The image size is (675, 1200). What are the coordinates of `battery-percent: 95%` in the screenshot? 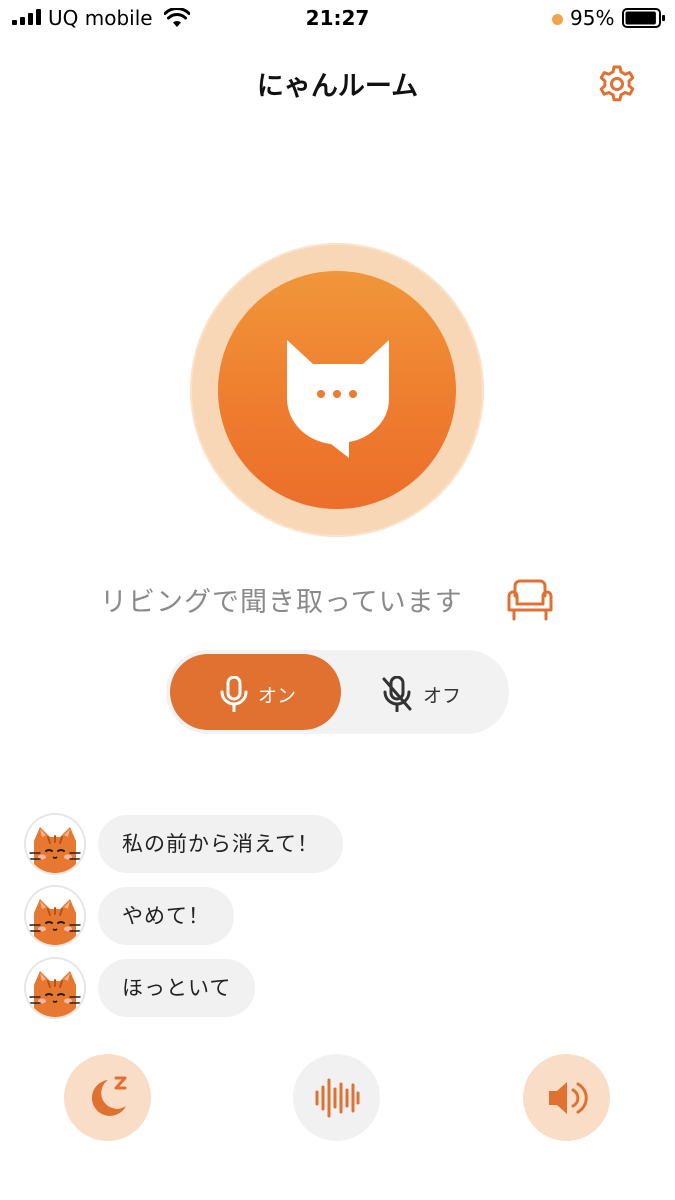 It's located at (592, 18).